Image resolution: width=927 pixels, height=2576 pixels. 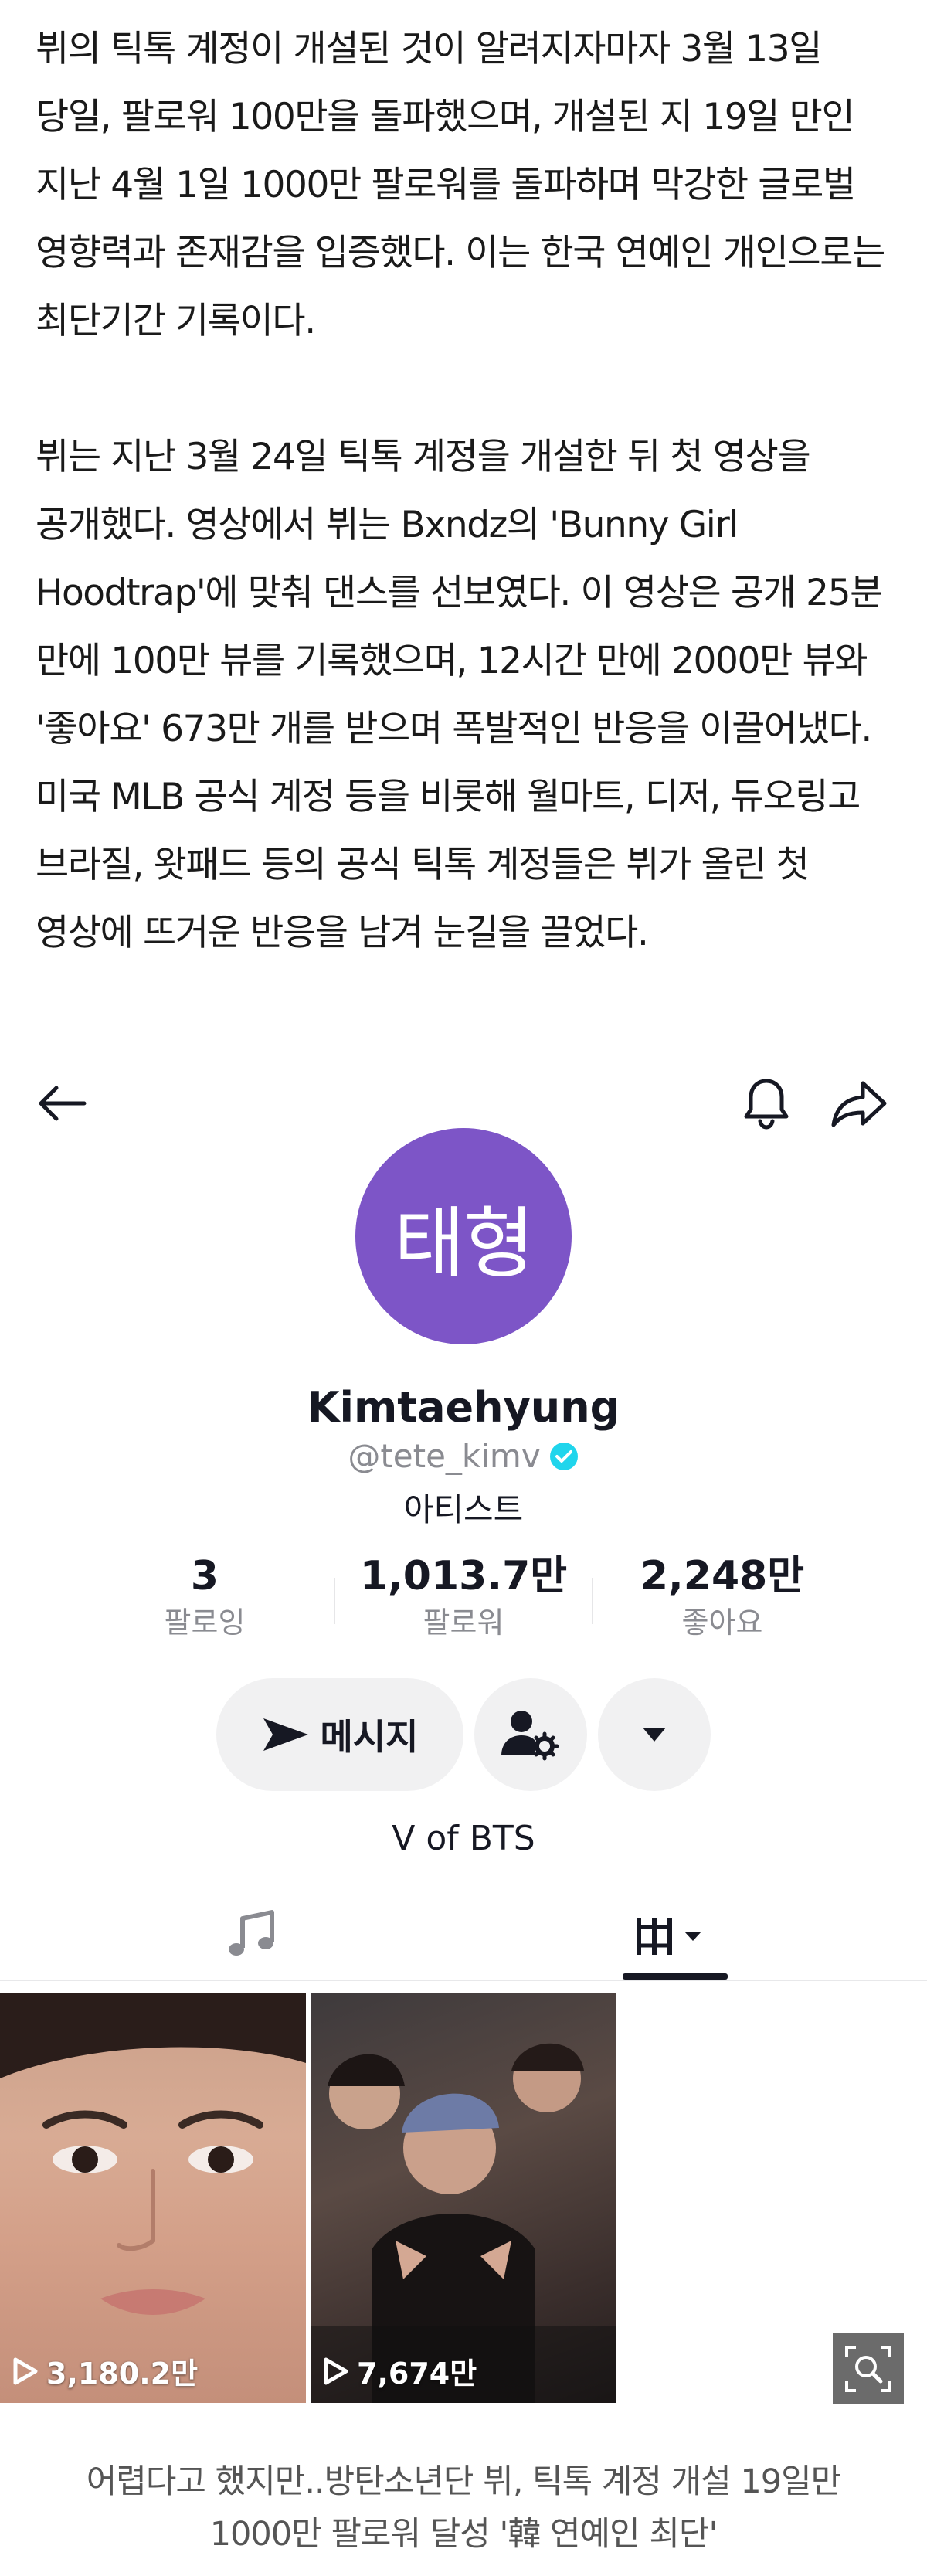 What do you see at coordinates (675, 1976) in the screenshot?
I see `active-tab-indicator` at bounding box center [675, 1976].